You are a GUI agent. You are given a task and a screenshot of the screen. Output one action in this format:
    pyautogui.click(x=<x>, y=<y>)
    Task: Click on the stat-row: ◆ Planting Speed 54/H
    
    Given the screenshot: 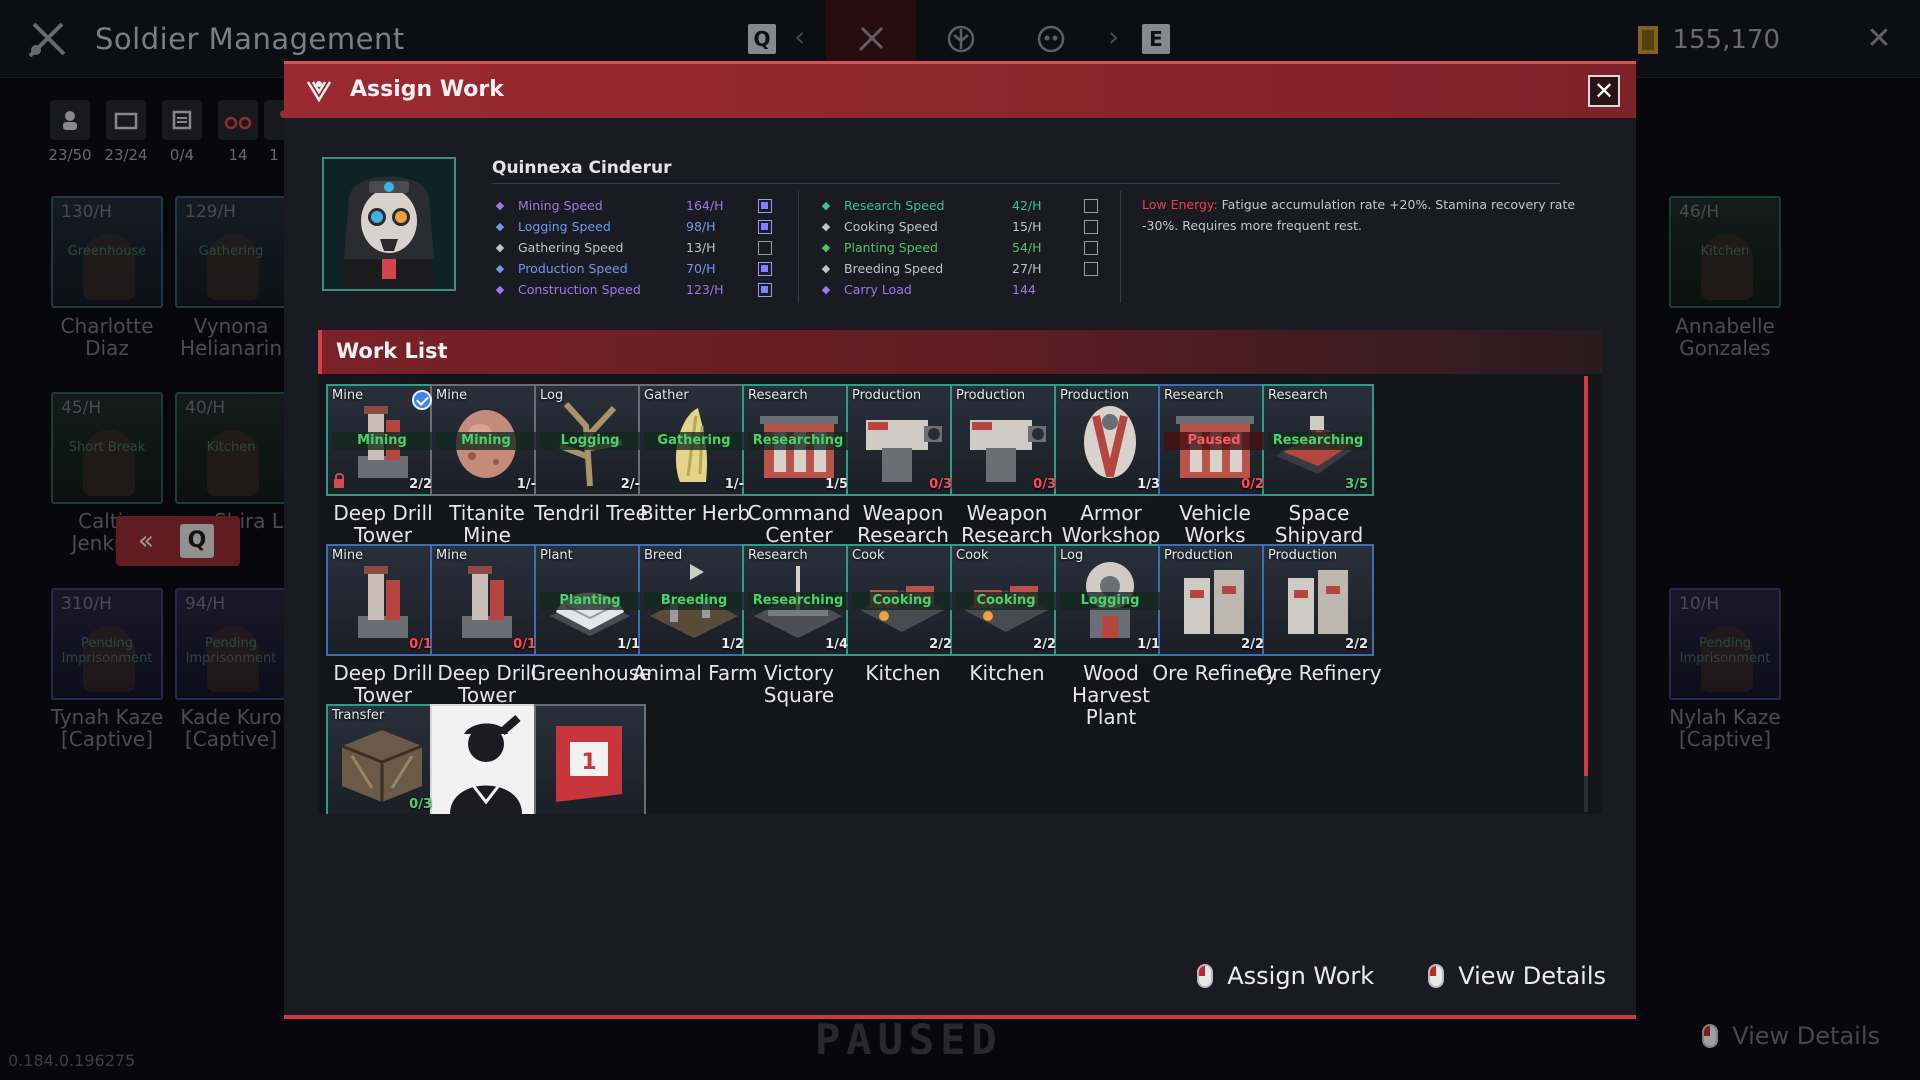 What is the action you would take?
    pyautogui.click(x=958, y=247)
    